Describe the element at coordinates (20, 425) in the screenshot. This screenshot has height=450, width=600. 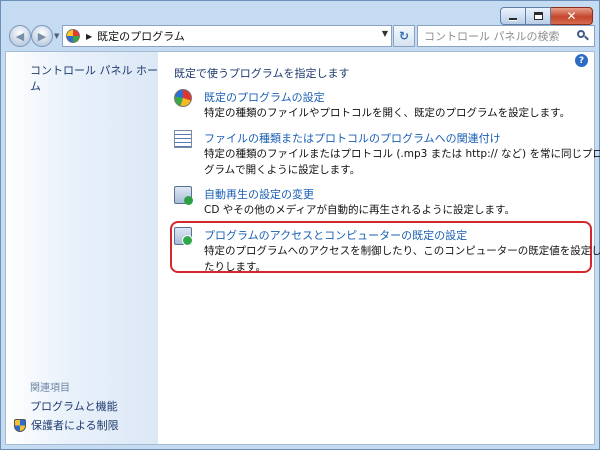
I see `shield-icon` at that location.